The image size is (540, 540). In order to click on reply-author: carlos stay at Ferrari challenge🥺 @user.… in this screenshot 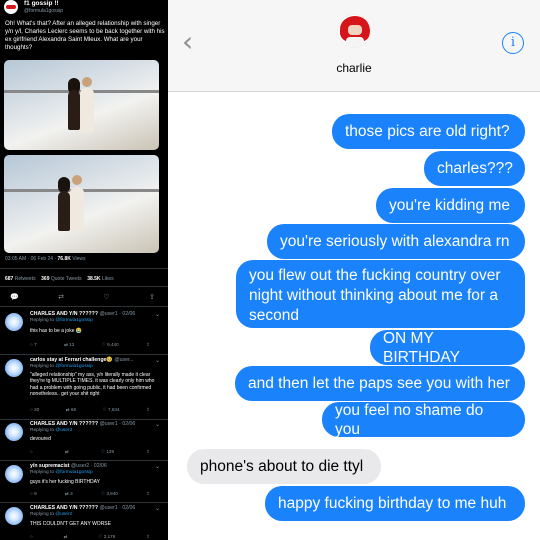, I will do `click(82, 360)`.